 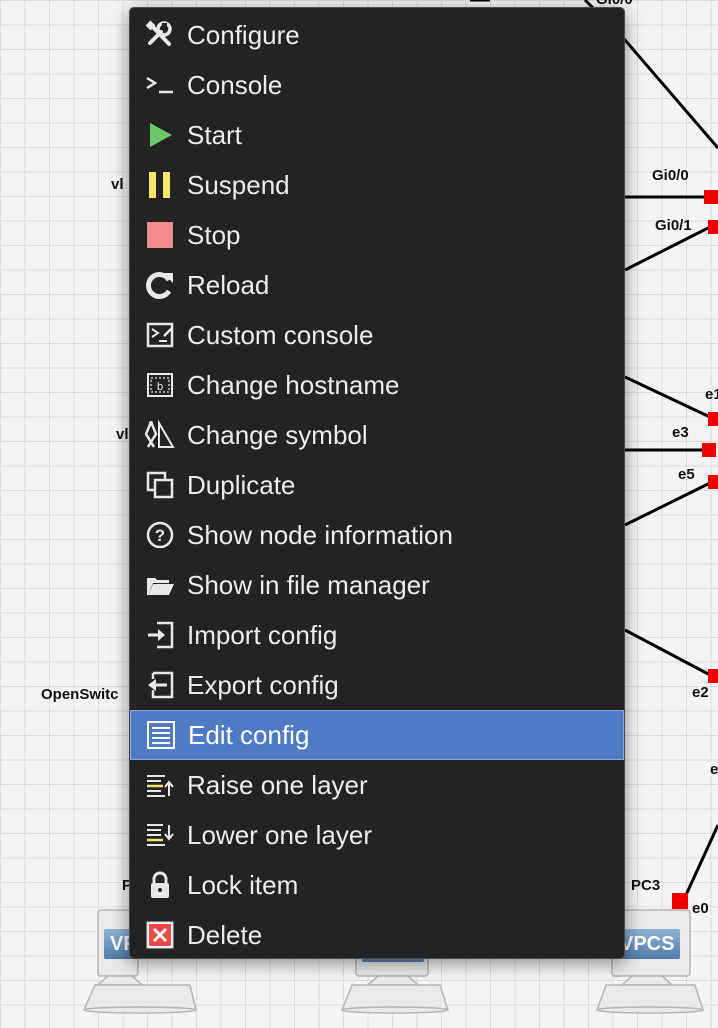 I want to click on menu-item-label: Change symbol, so click(x=277, y=434).